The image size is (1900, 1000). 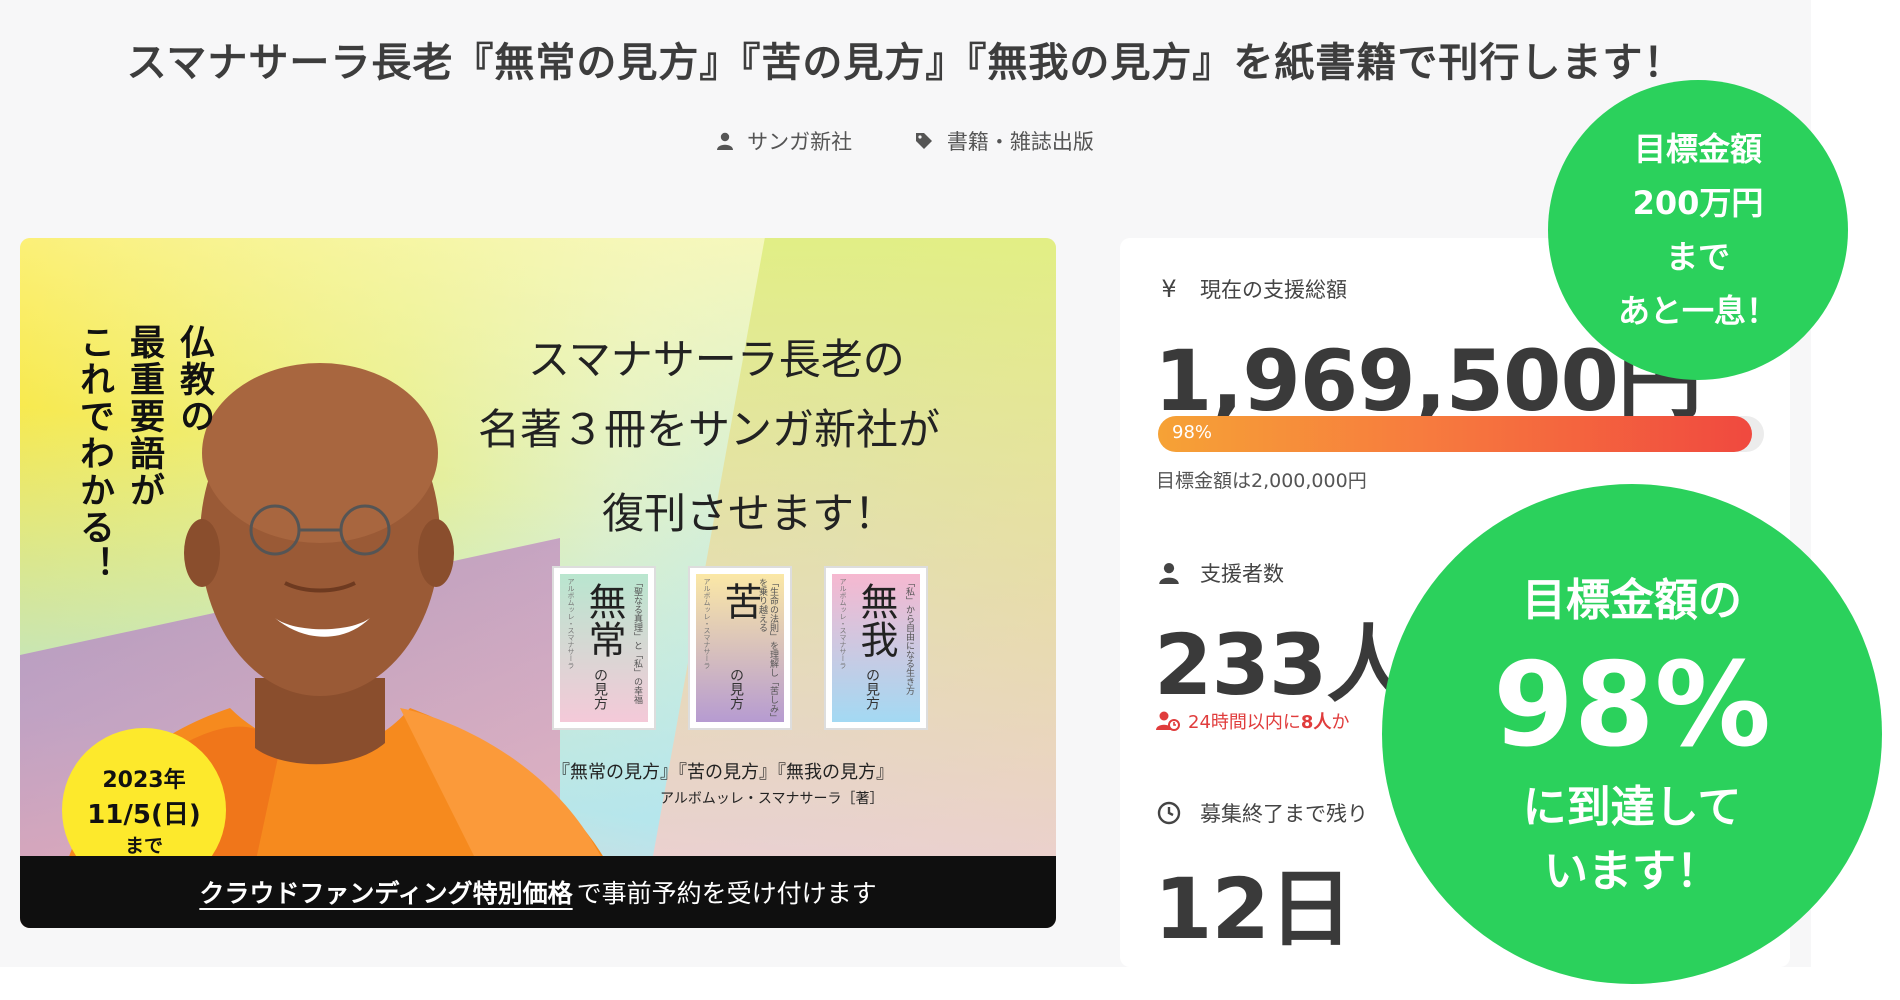 I want to click on goal-amount-note: 目標金額は2,000,000円, so click(x=1261, y=481).